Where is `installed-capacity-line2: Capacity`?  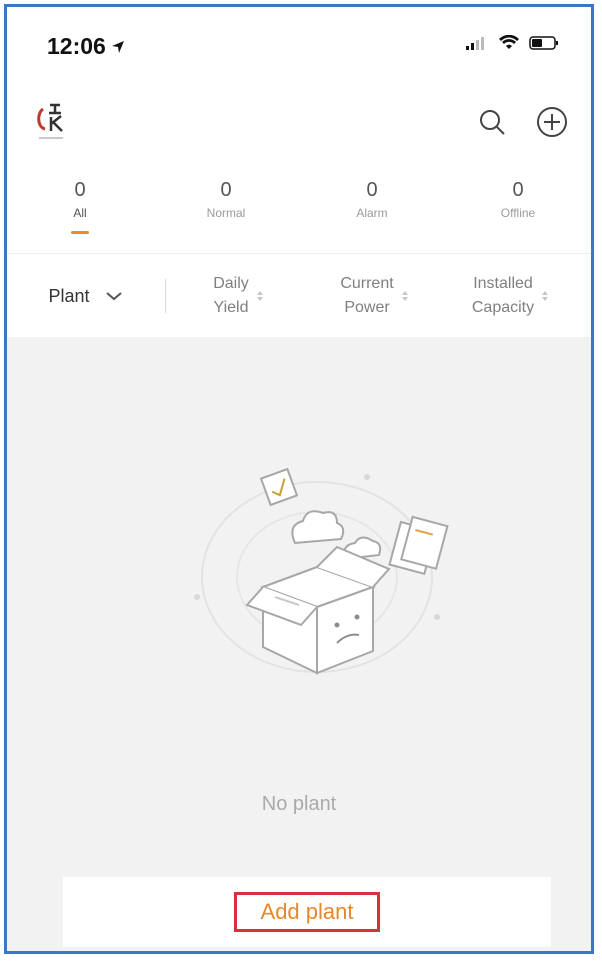
installed-capacity-line2: Capacity is located at coordinates (503, 307).